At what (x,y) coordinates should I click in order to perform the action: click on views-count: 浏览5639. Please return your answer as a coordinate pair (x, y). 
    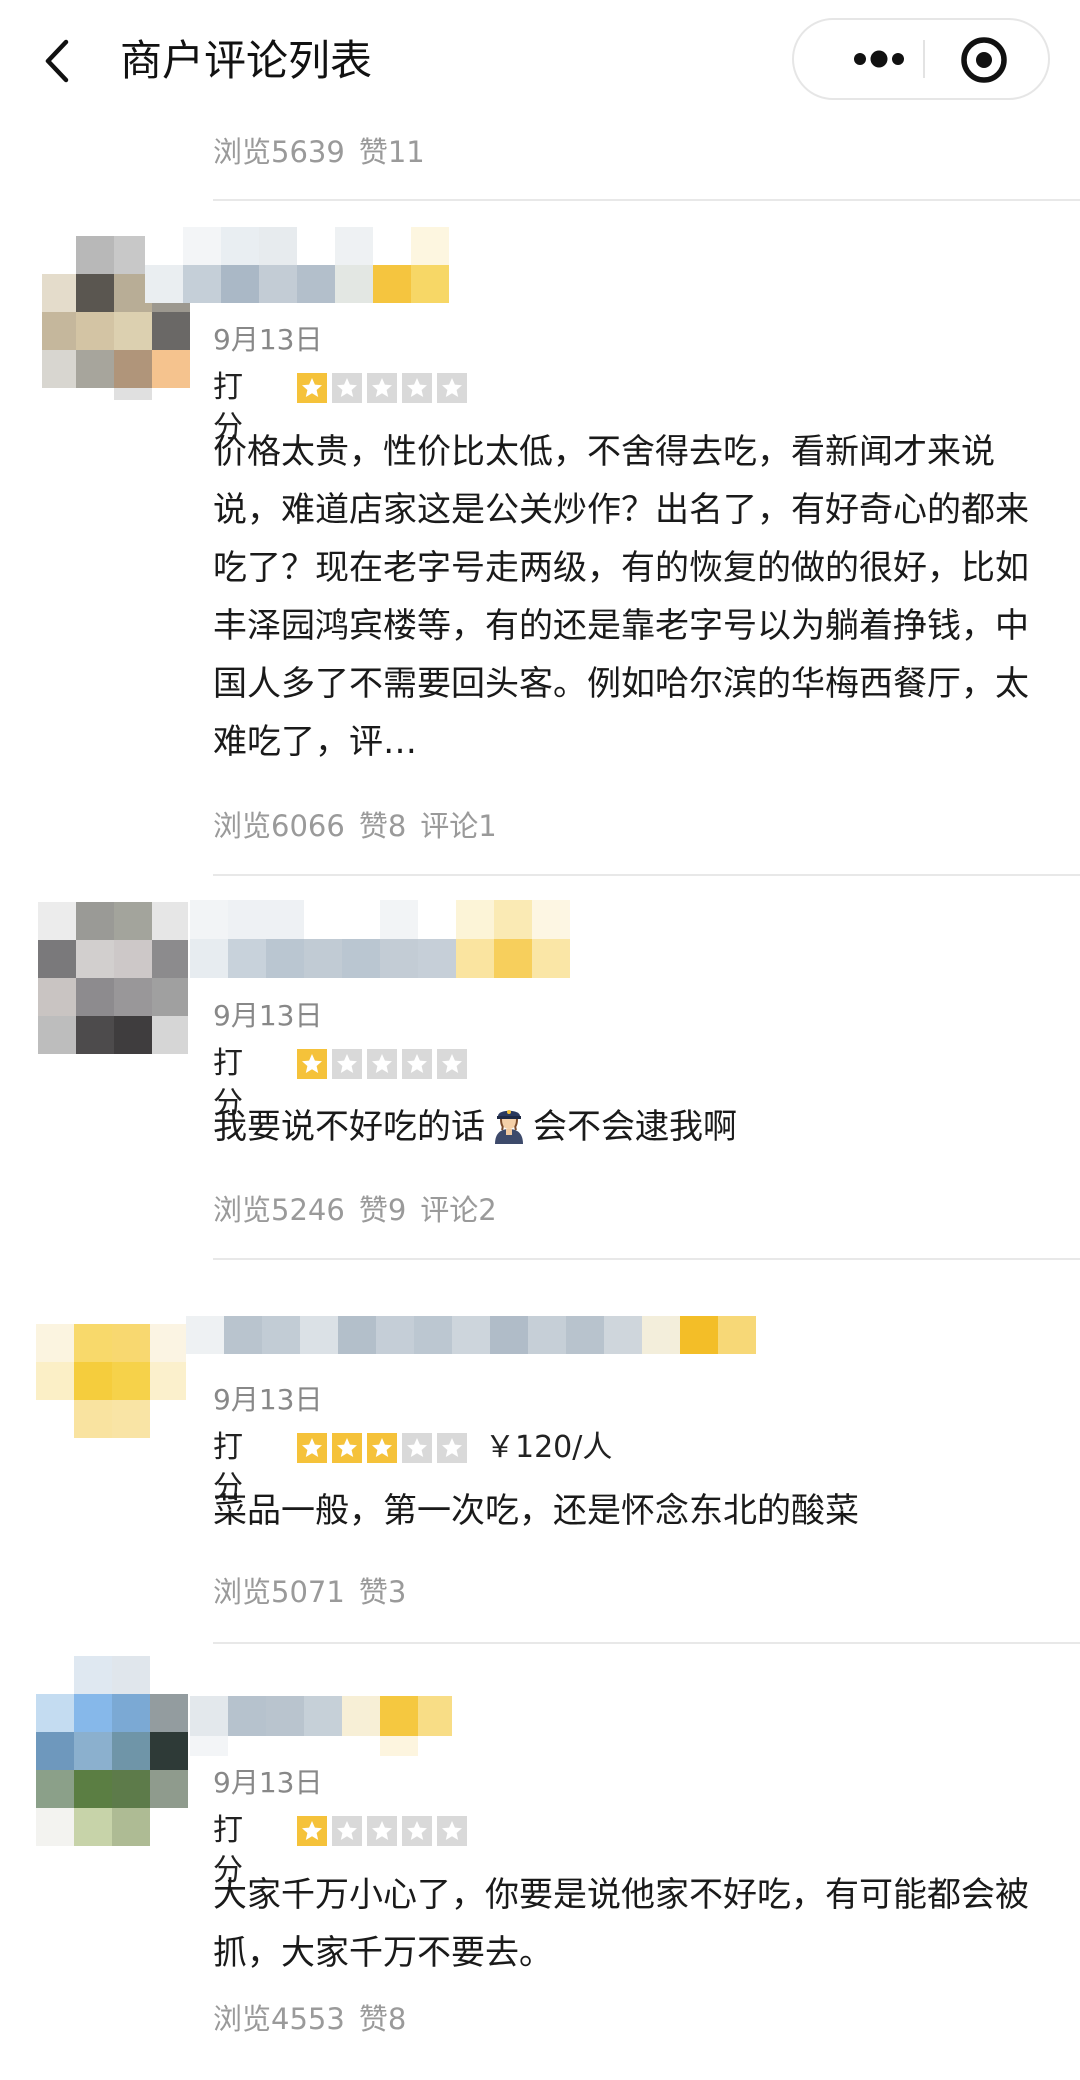
    Looking at the image, I should click on (279, 152).